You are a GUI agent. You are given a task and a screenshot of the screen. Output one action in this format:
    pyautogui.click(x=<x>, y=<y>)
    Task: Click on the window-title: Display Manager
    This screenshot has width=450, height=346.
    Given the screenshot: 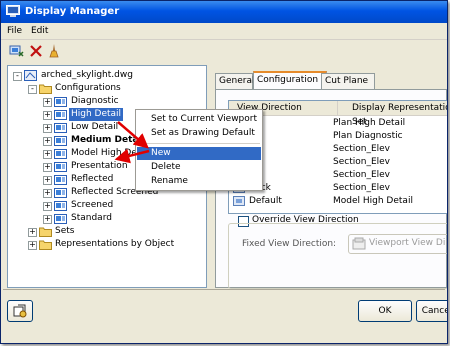 What is the action you would take?
    pyautogui.click(x=72, y=11)
    